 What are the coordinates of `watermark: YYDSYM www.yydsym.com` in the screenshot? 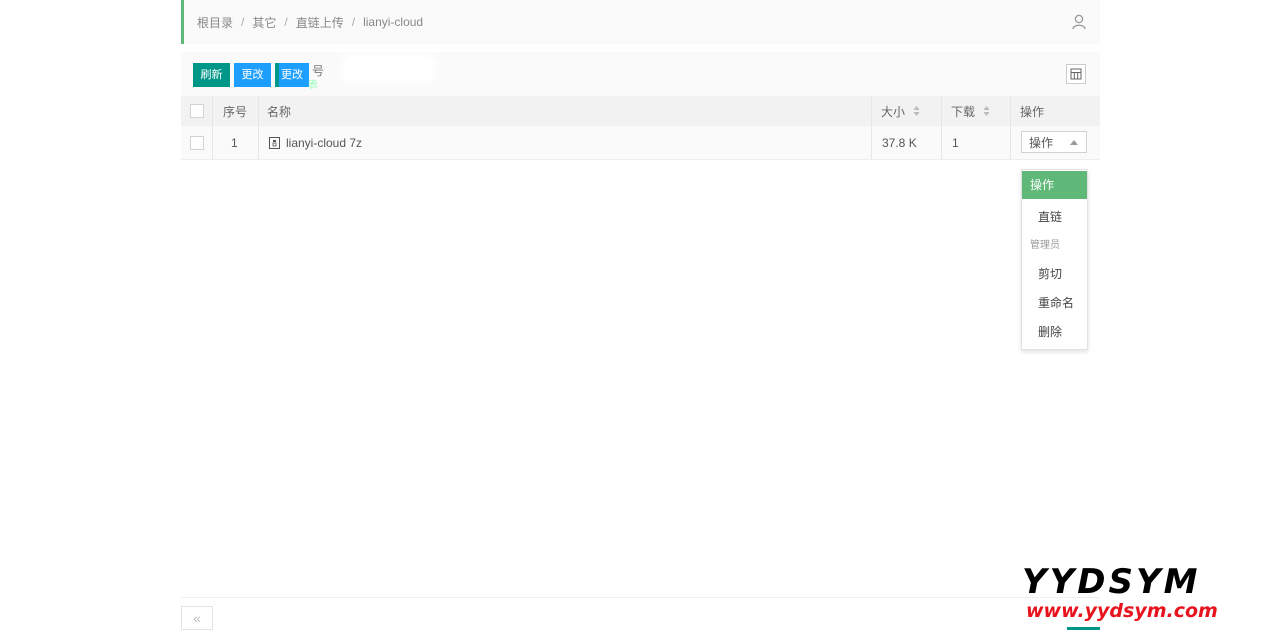 It's located at (1147, 592).